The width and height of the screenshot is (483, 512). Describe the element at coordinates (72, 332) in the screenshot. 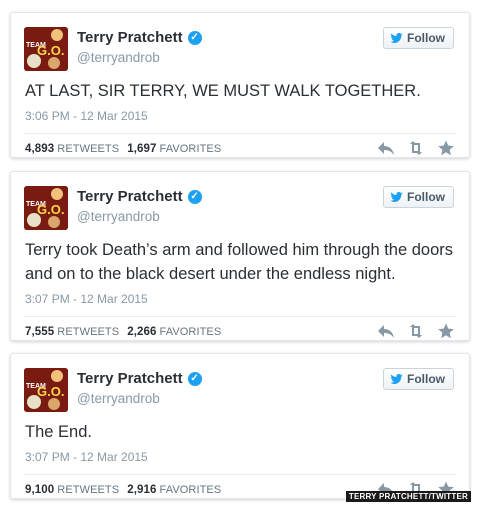

I see `retweet-count: 7,555 RETWEETS` at that location.